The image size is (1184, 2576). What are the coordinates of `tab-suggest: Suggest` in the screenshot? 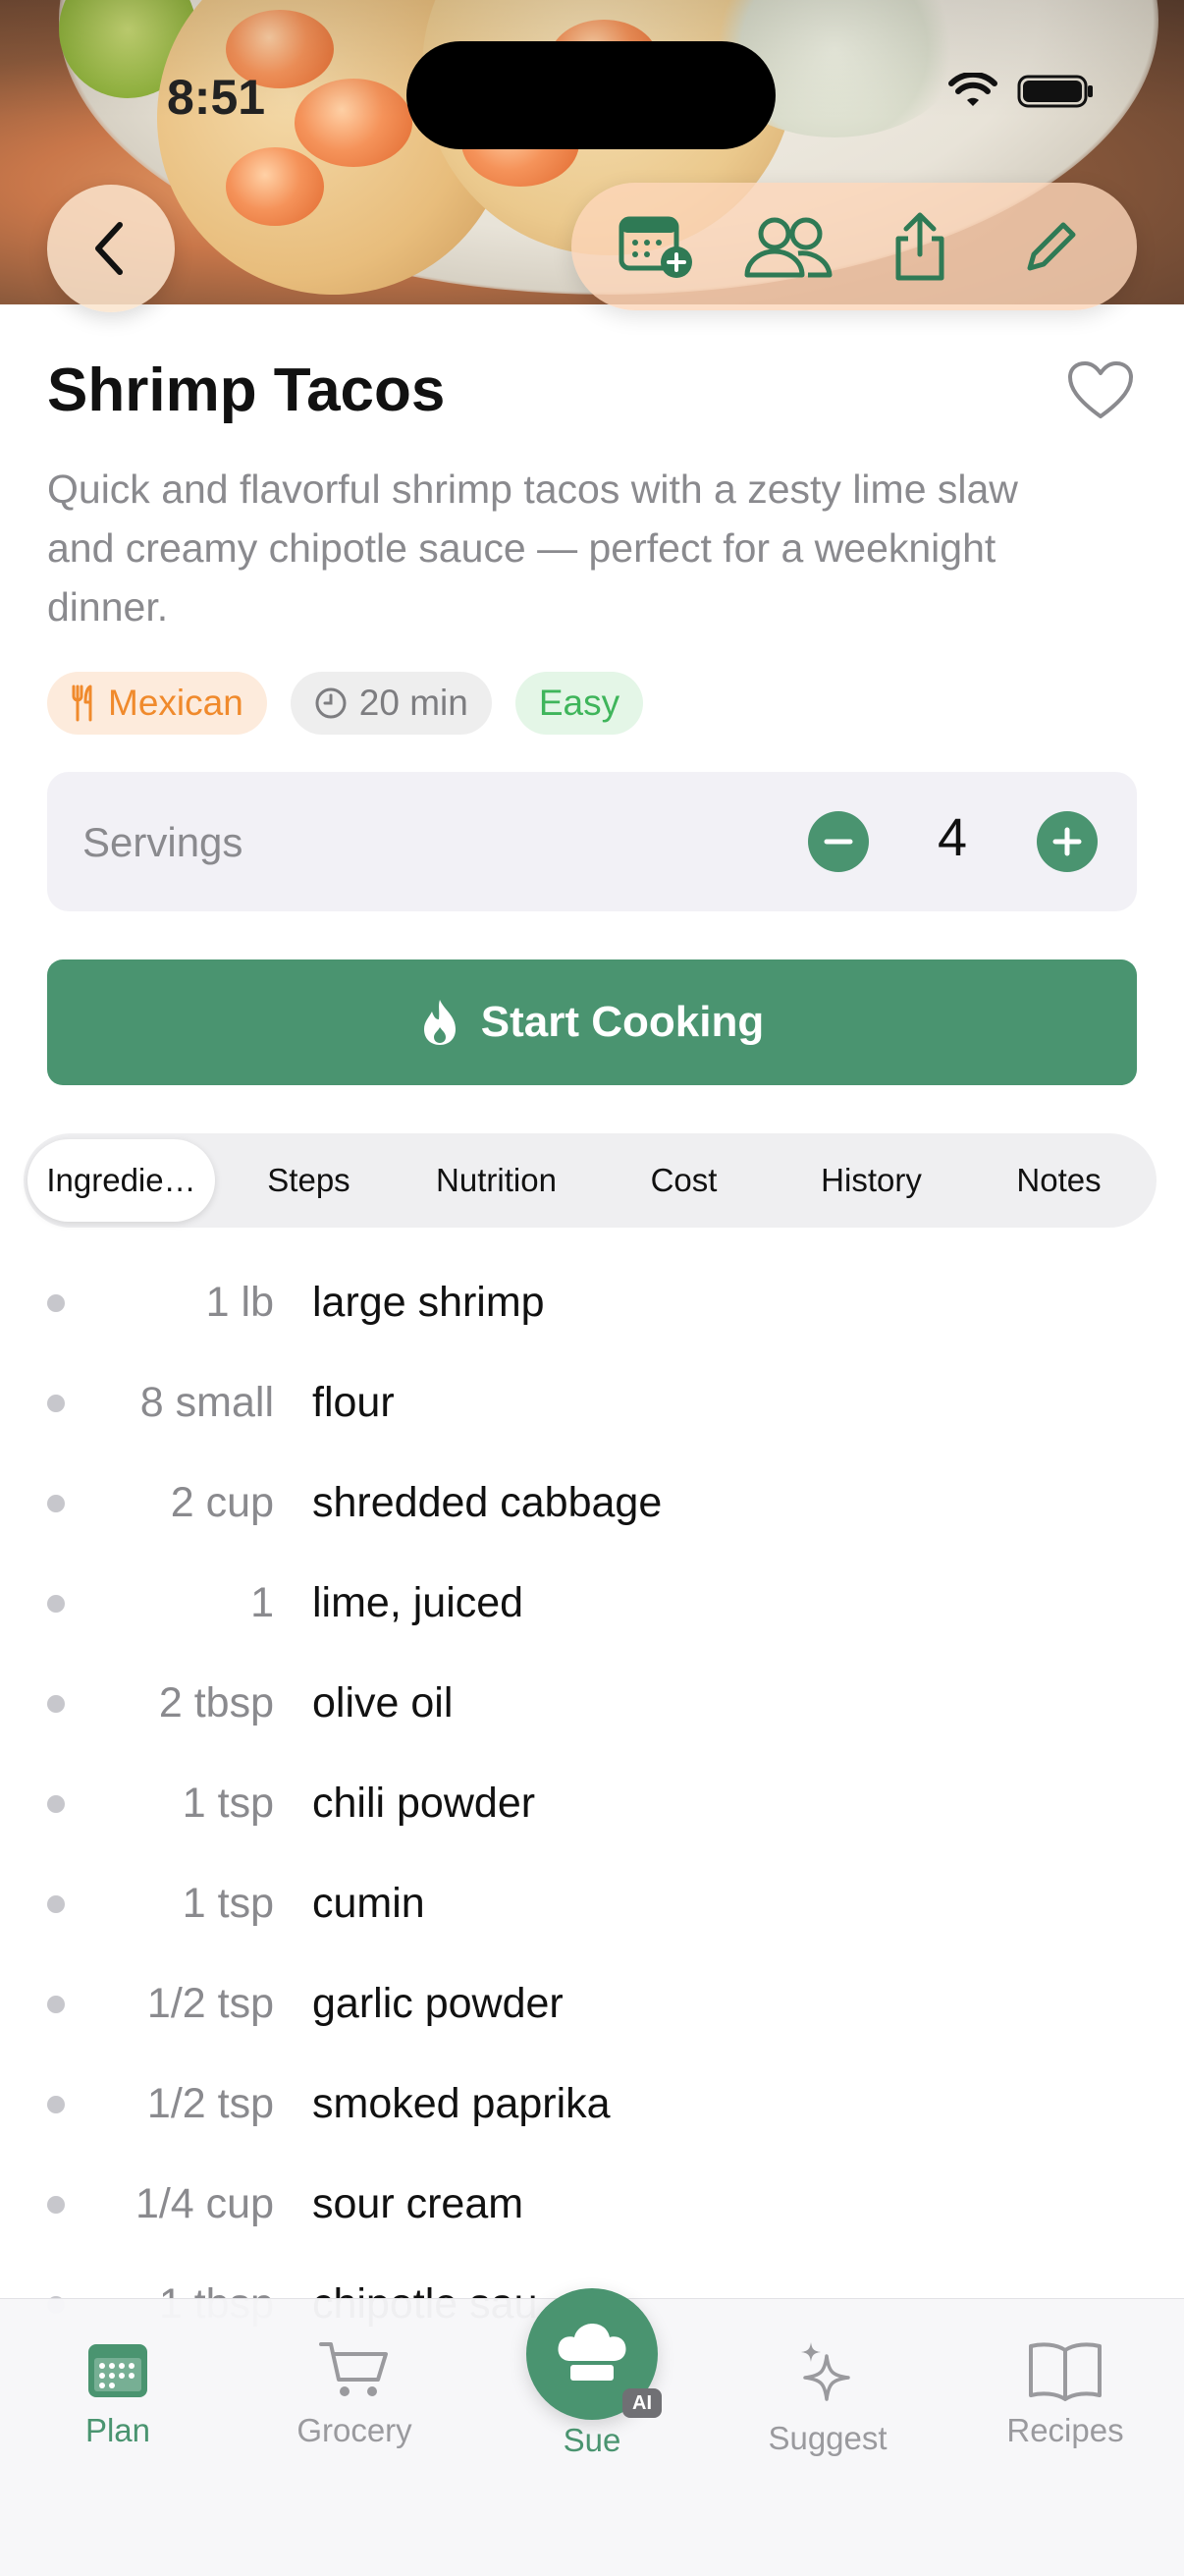 It's located at (828, 2397).